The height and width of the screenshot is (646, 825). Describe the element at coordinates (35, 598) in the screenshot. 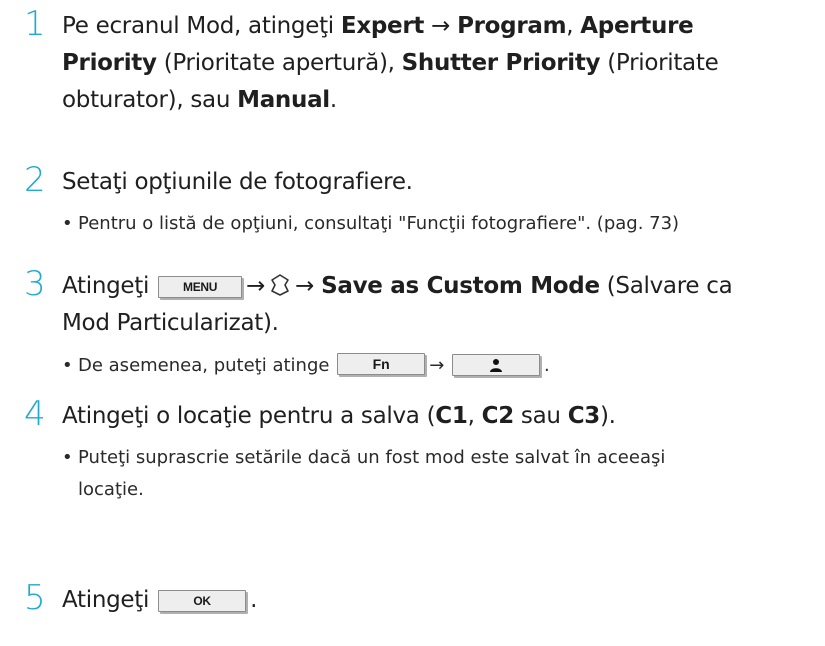

I see `step-number: 5` at that location.